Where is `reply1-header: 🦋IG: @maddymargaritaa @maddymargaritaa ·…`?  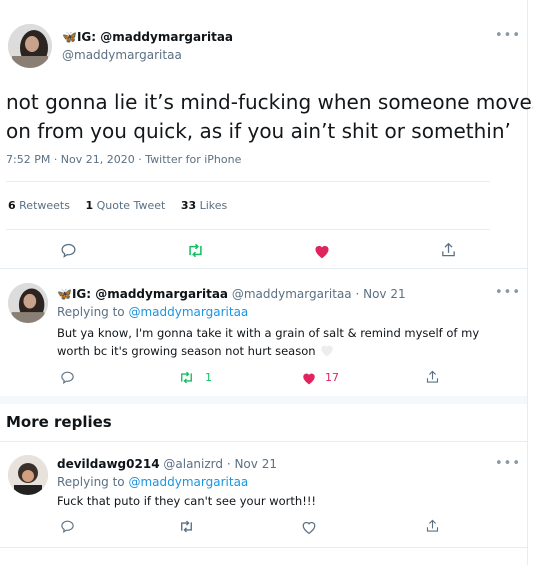 reply1-header: 🦋IG: @maddymargaritaa @maddymargaritaa ·… is located at coordinates (231, 294).